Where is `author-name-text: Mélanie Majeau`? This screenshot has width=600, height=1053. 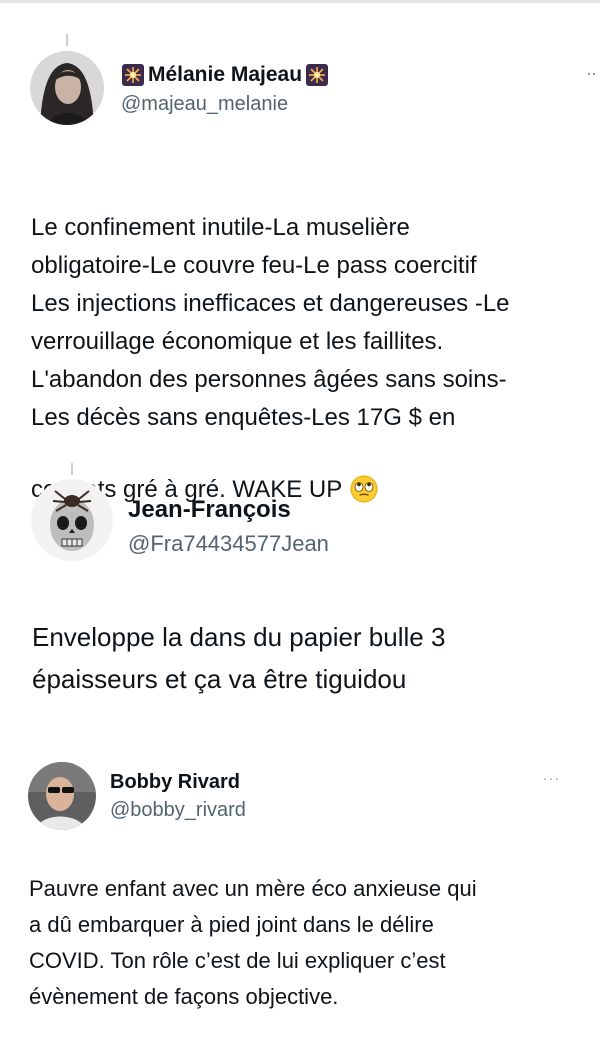
author-name-text: Mélanie Majeau is located at coordinates (225, 74).